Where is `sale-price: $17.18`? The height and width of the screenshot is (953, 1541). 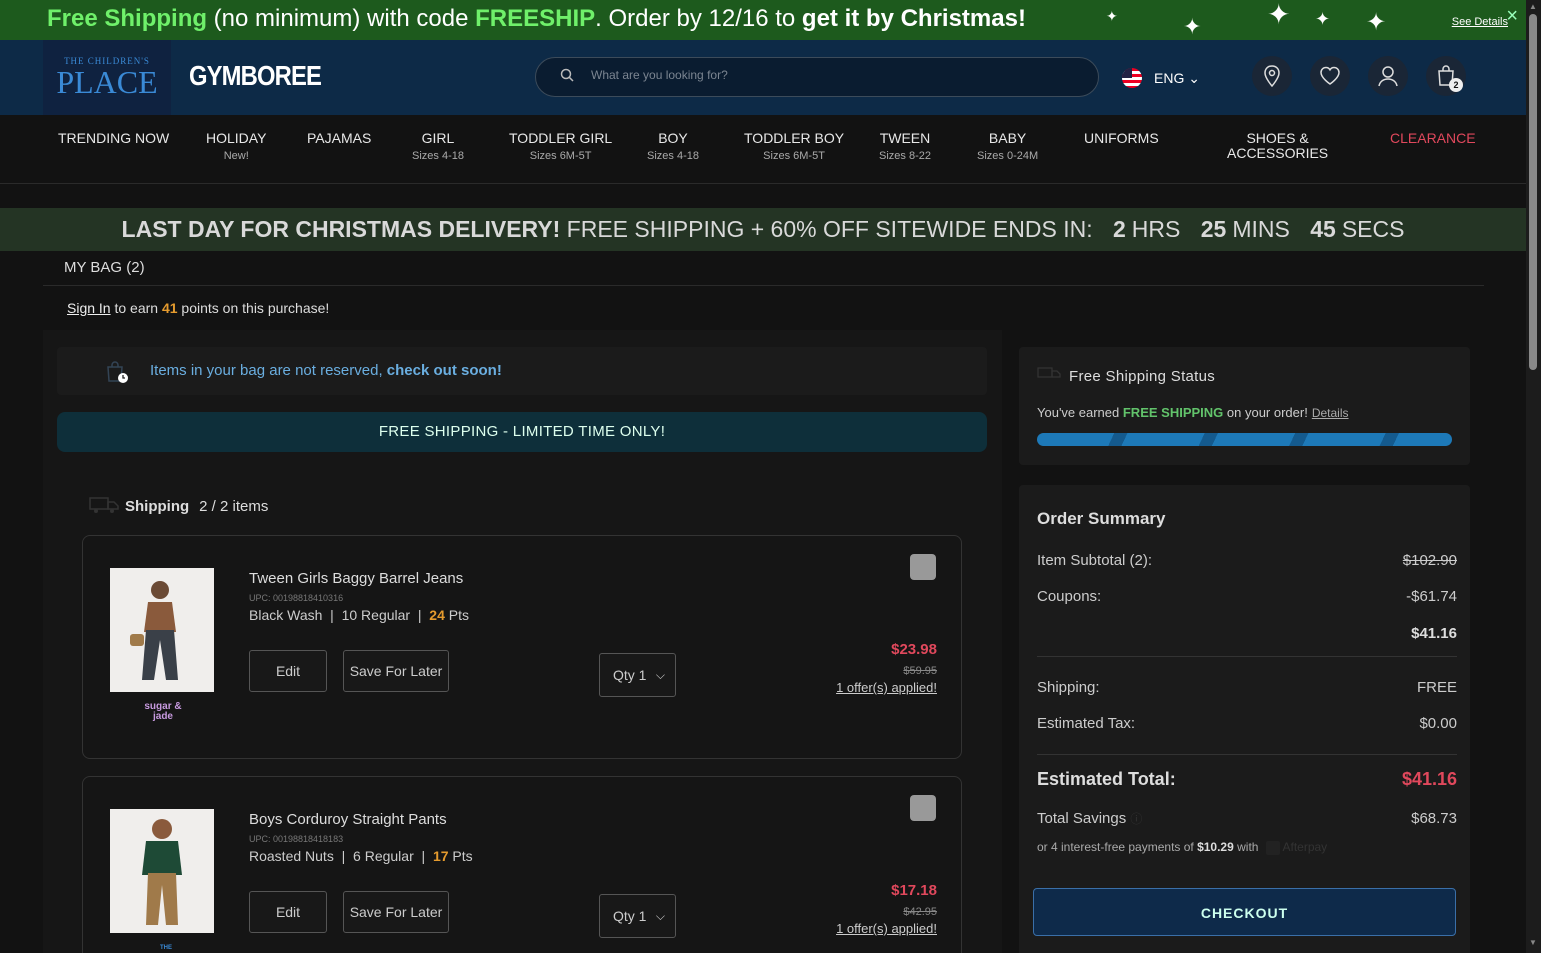 sale-price: $17.18 is located at coordinates (914, 890).